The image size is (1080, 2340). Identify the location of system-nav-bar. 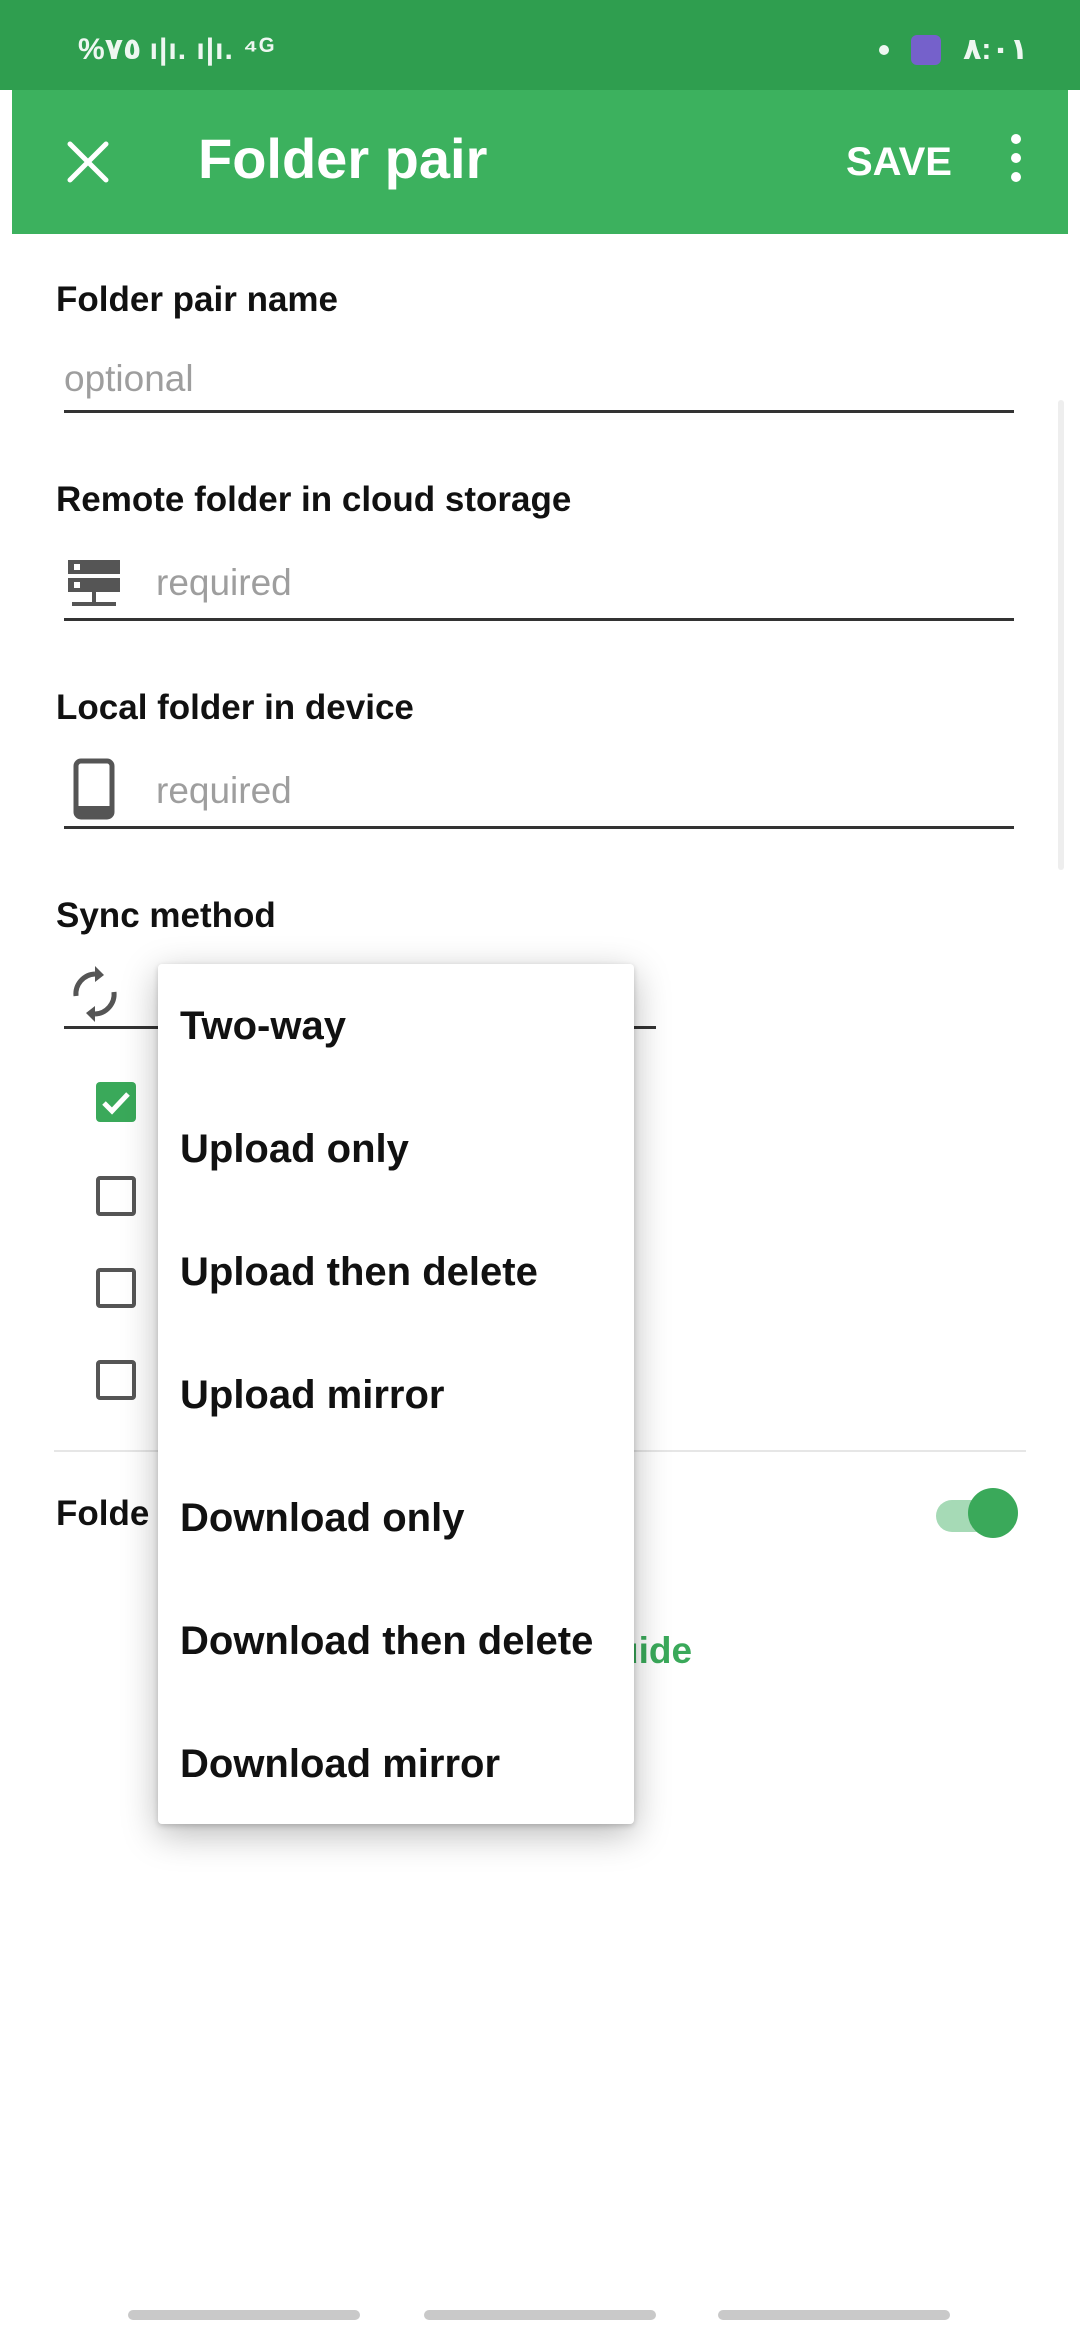
(540, 2320).